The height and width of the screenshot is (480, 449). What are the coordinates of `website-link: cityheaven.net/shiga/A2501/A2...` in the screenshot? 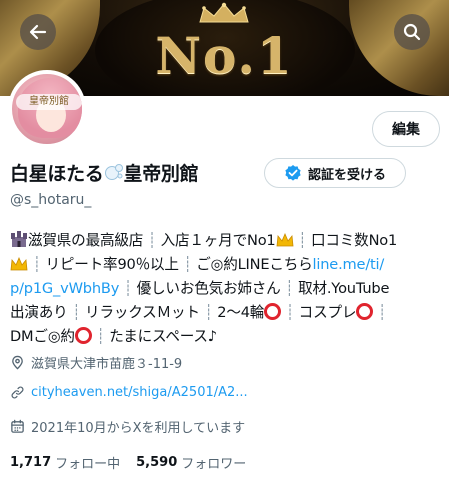 It's located at (139, 392).